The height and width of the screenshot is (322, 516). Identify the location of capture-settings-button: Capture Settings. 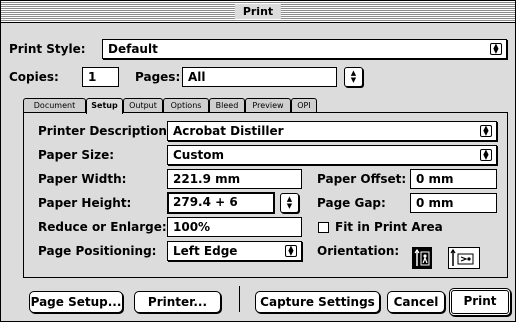
(317, 302).